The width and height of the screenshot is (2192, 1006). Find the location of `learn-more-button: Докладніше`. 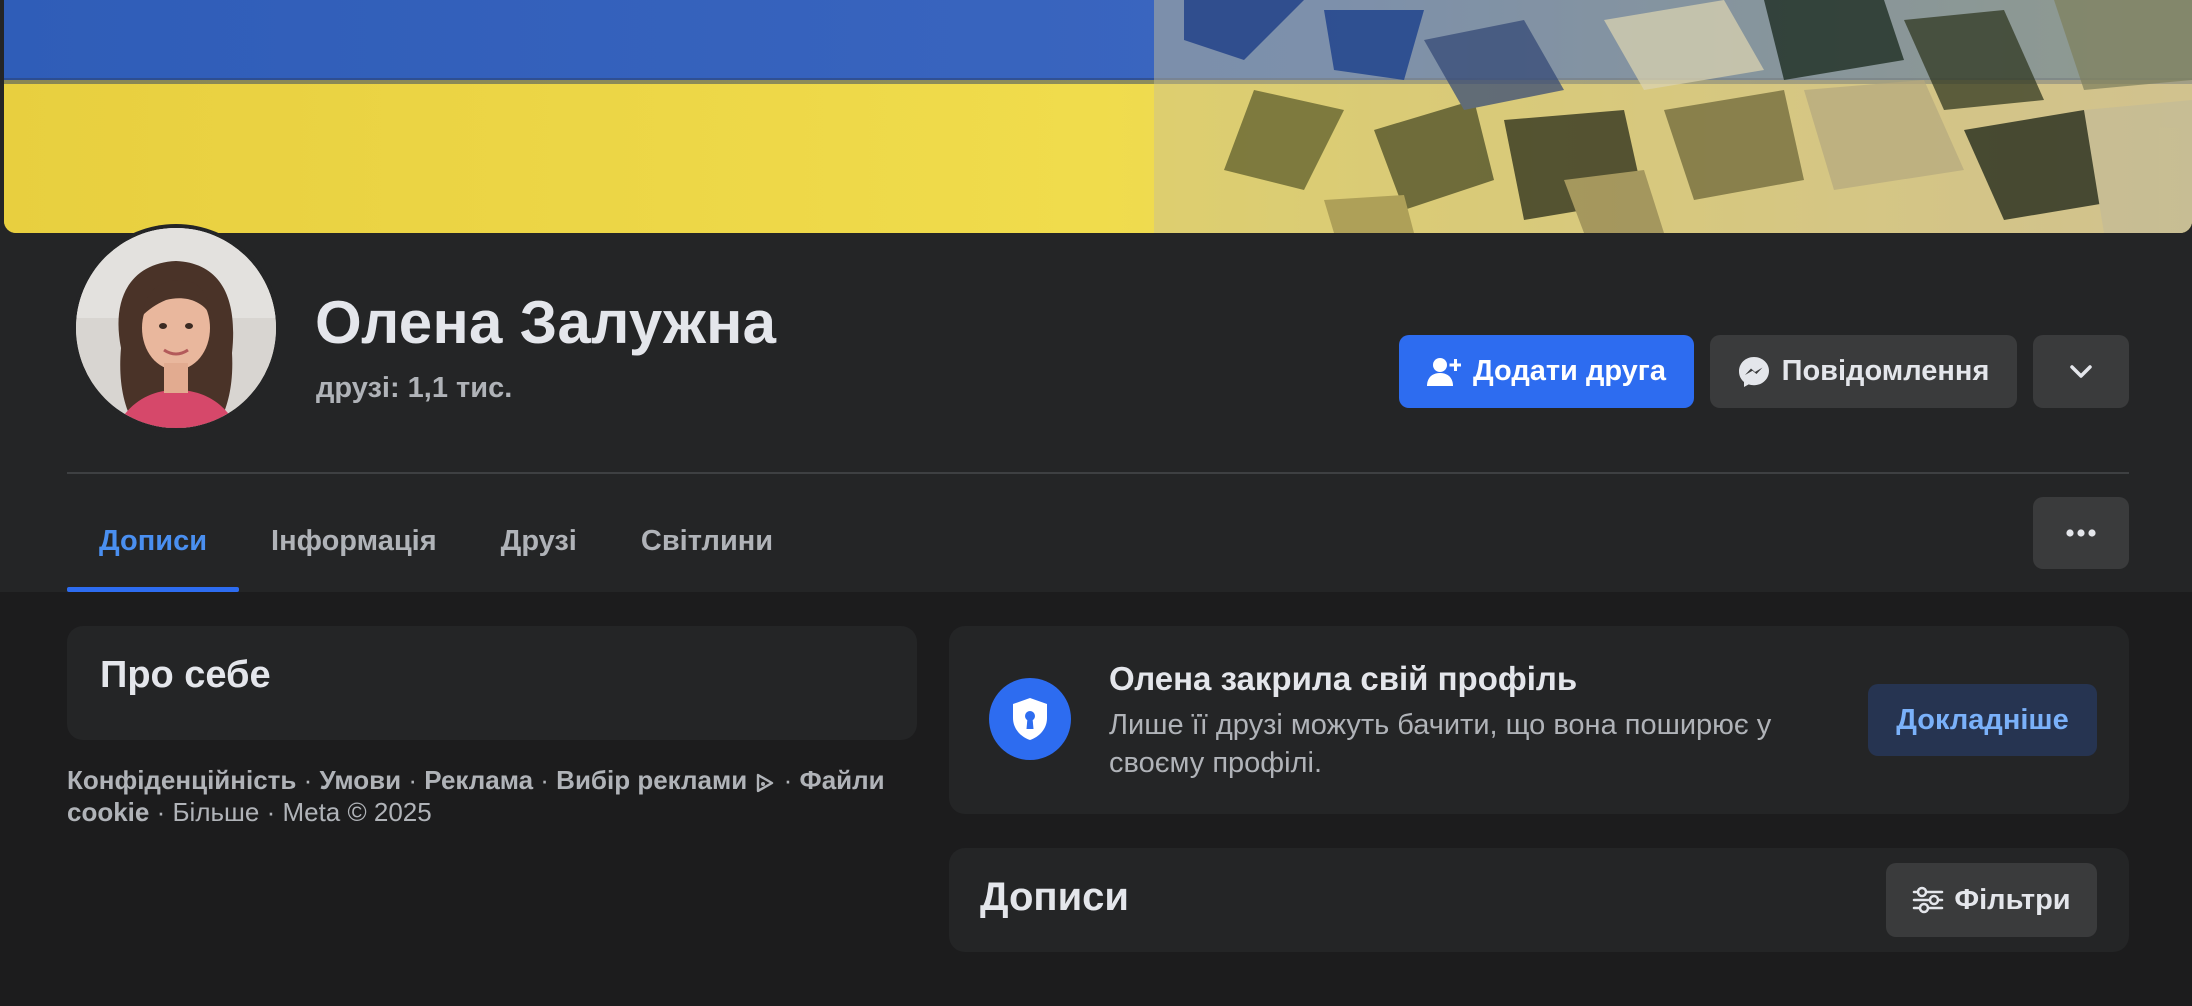

learn-more-button: Докладніше is located at coordinates (1982, 720).